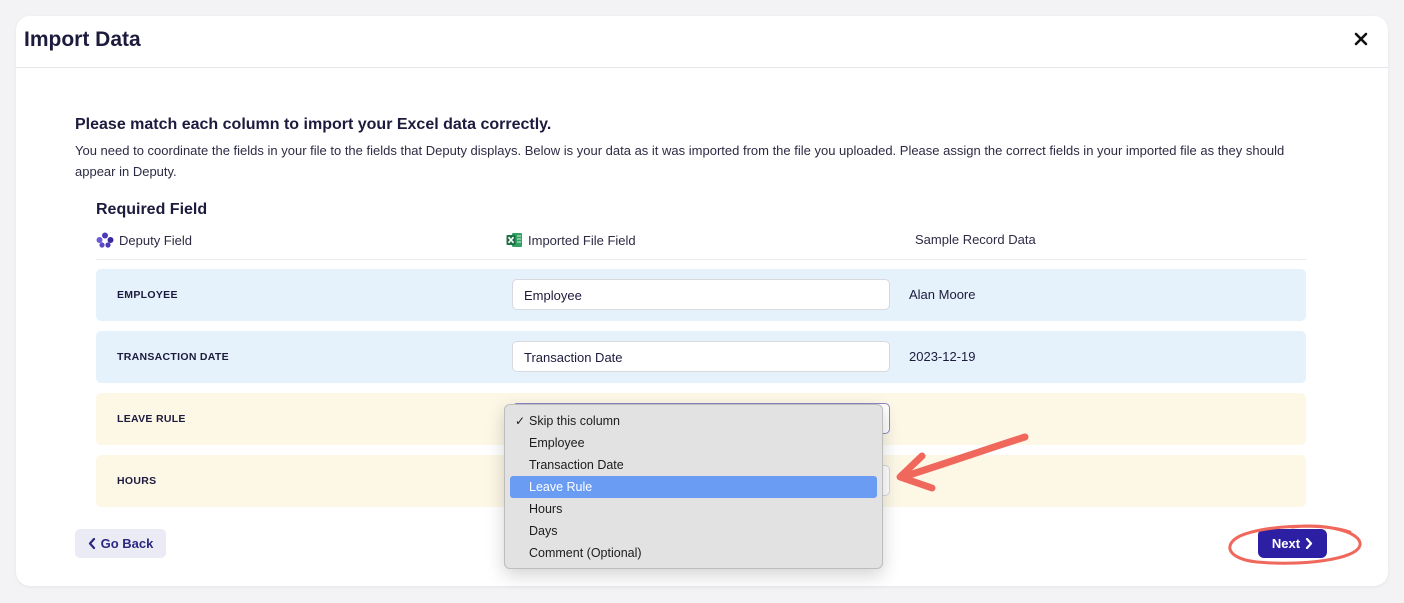 This screenshot has height=603, width=1404. What do you see at coordinates (543, 531) in the screenshot?
I see `option-label: Days` at bounding box center [543, 531].